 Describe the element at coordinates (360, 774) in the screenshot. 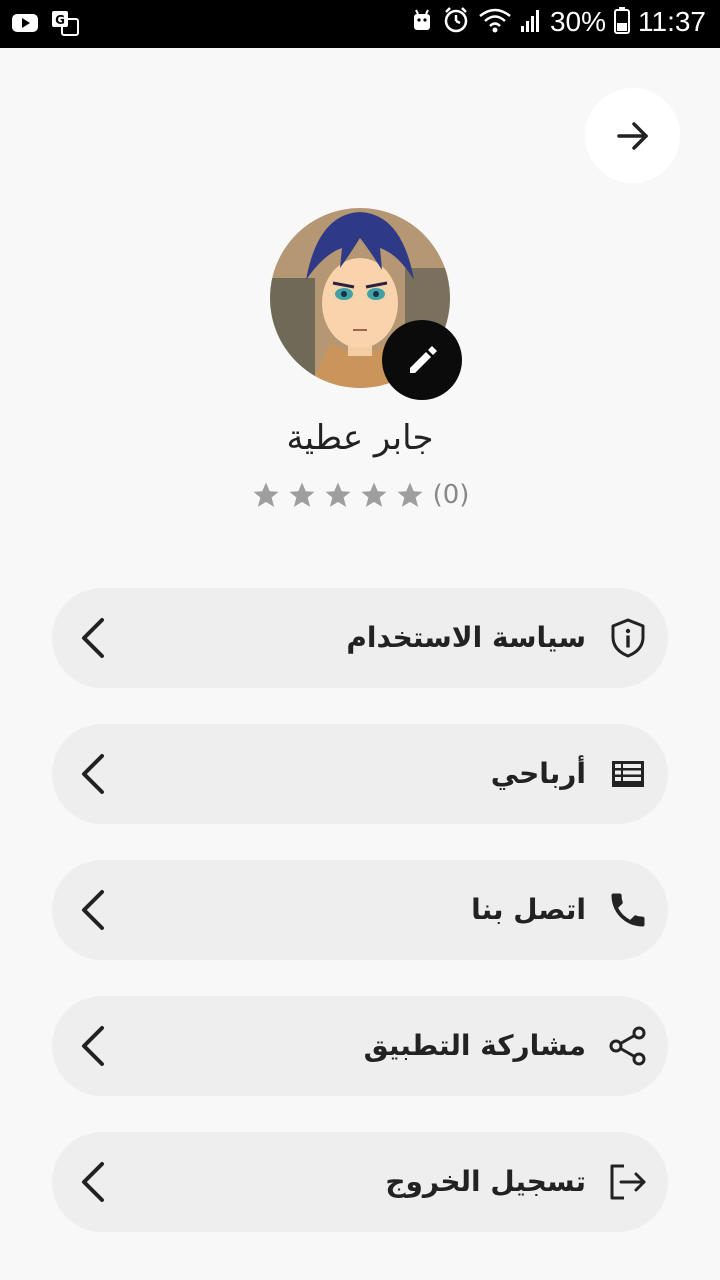

I see `menu-item-earnings: أرباحي` at that location.